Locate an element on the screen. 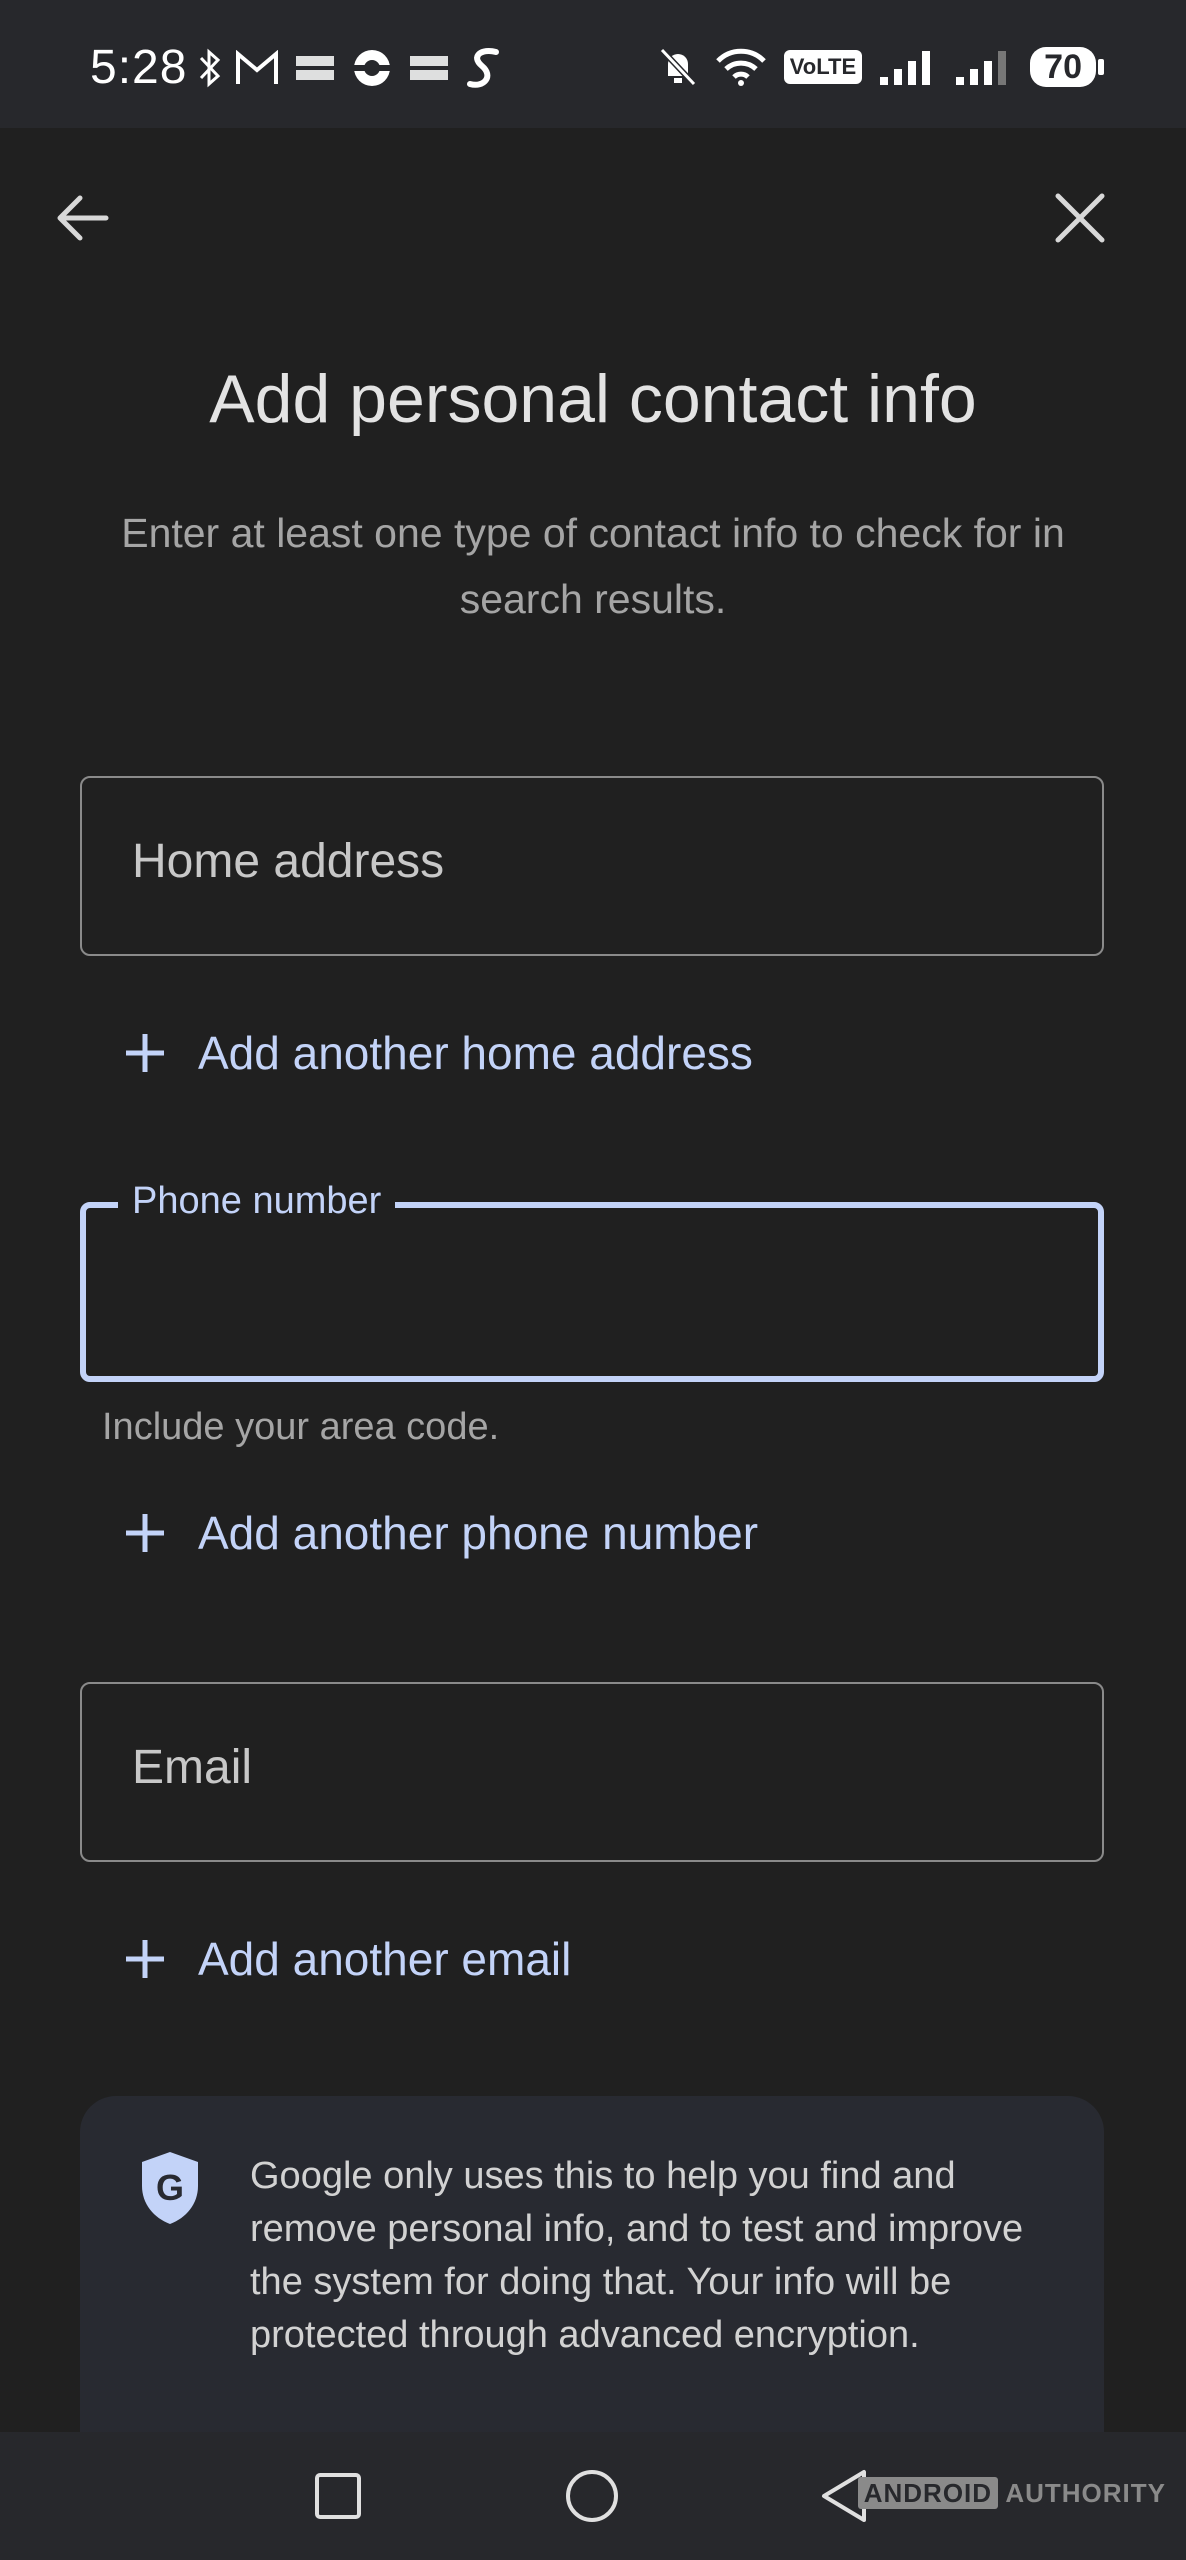 This screenshot has width=1186, height=2560. recents-button is located at coordinates (338, 2496).